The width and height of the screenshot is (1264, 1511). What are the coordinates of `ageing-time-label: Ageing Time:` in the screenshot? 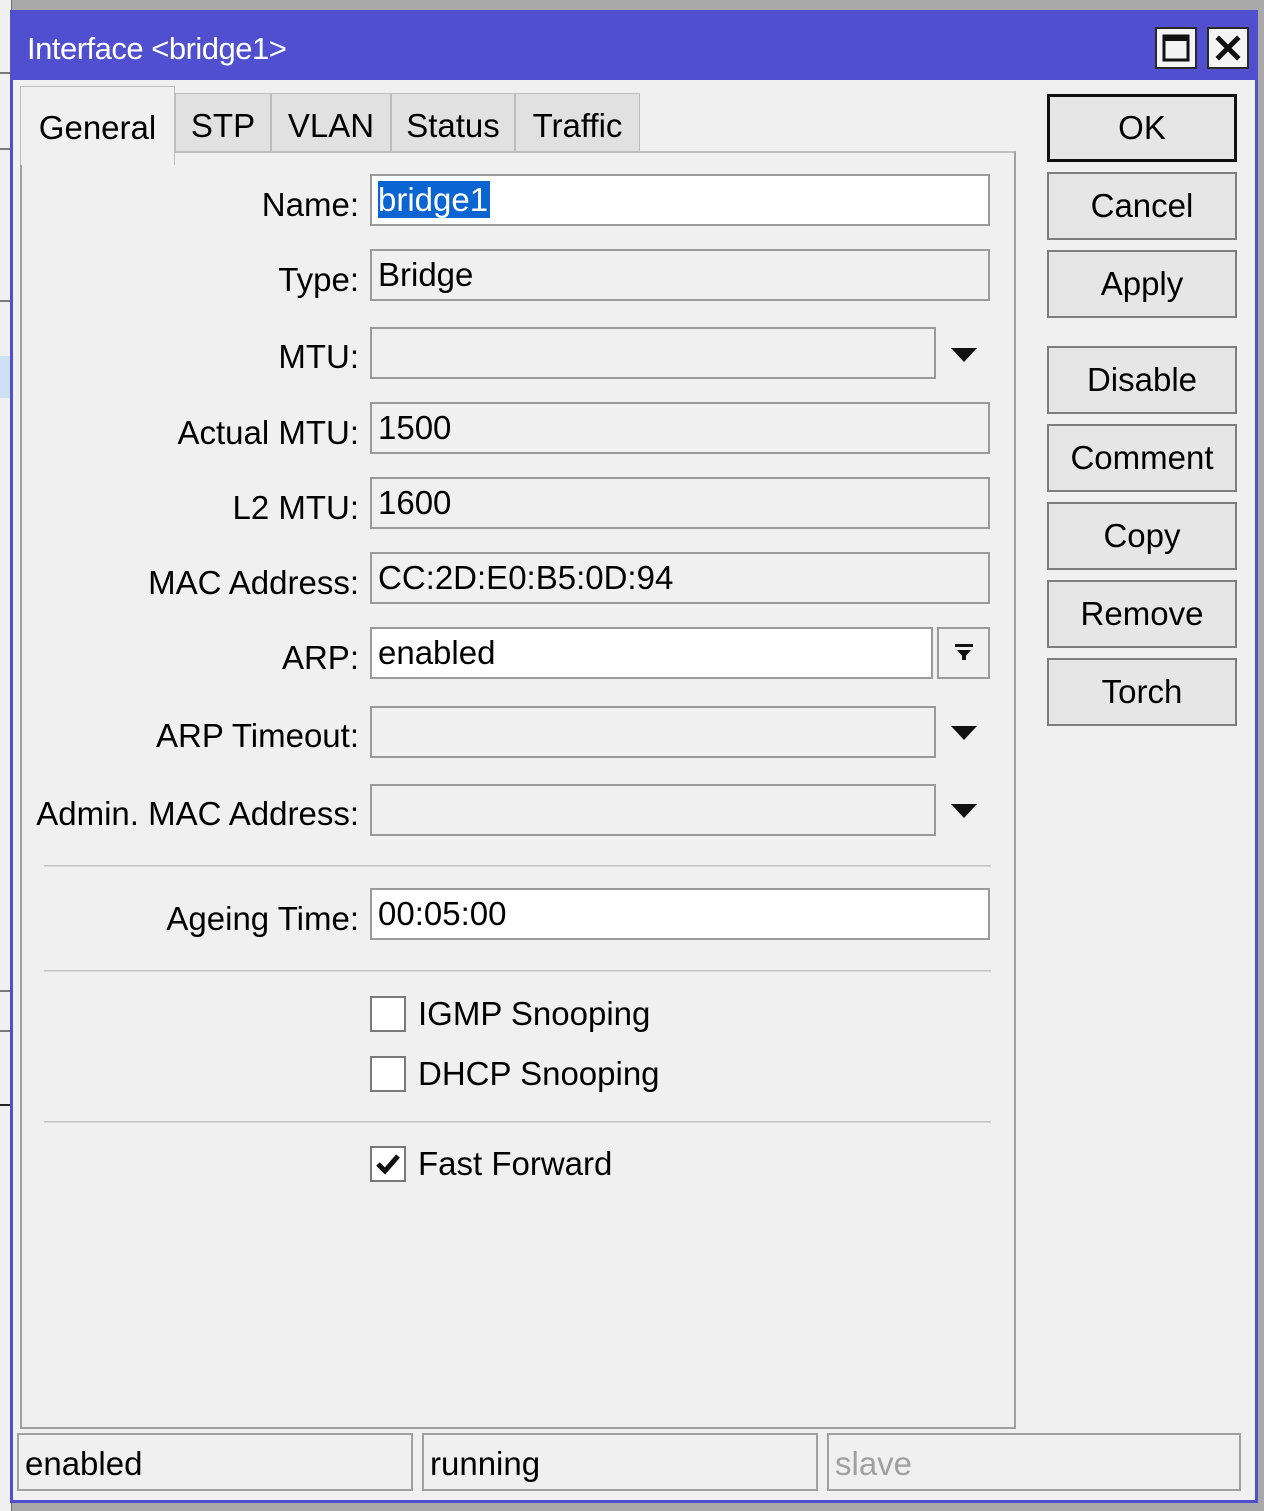 It's located at (262, 918).